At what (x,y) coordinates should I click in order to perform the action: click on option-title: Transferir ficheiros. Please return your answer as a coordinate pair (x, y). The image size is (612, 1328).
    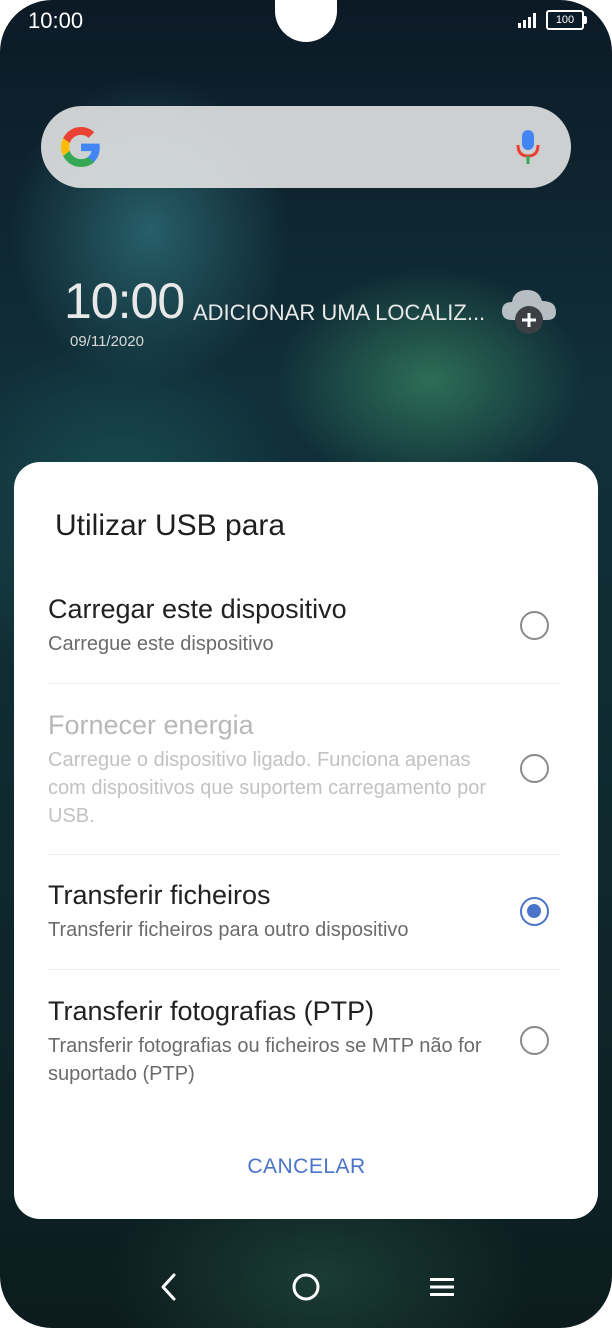
    Looking at the image, I should click on (159, 895).